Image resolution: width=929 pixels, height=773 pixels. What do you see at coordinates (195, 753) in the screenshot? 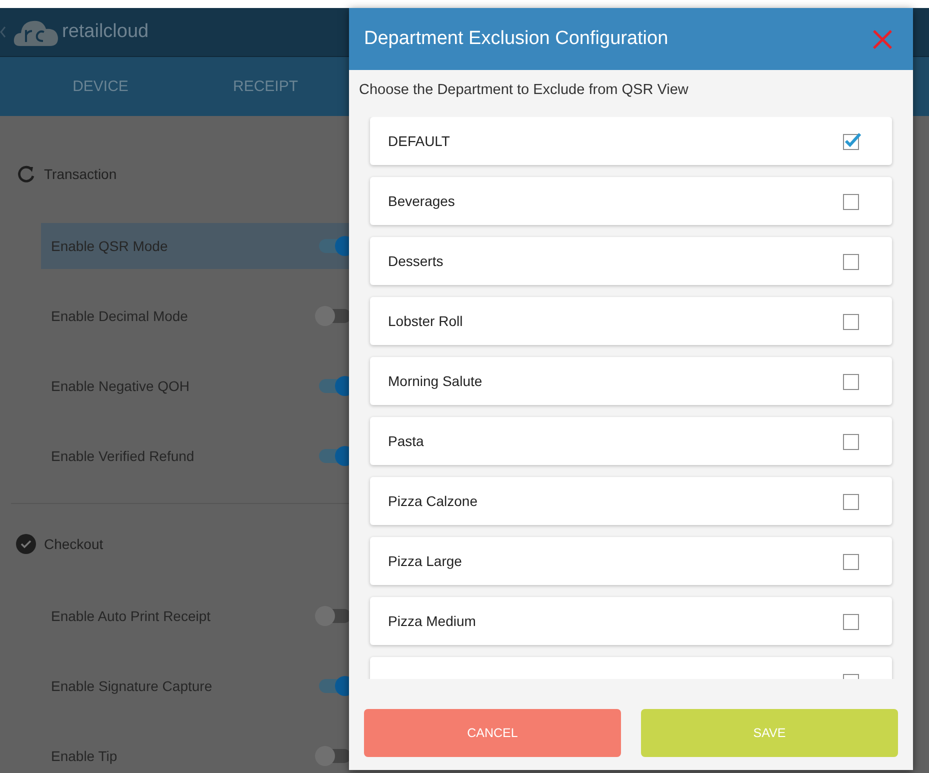
I see `setting-row: Enable Tip` at bounding box center [195, 753].